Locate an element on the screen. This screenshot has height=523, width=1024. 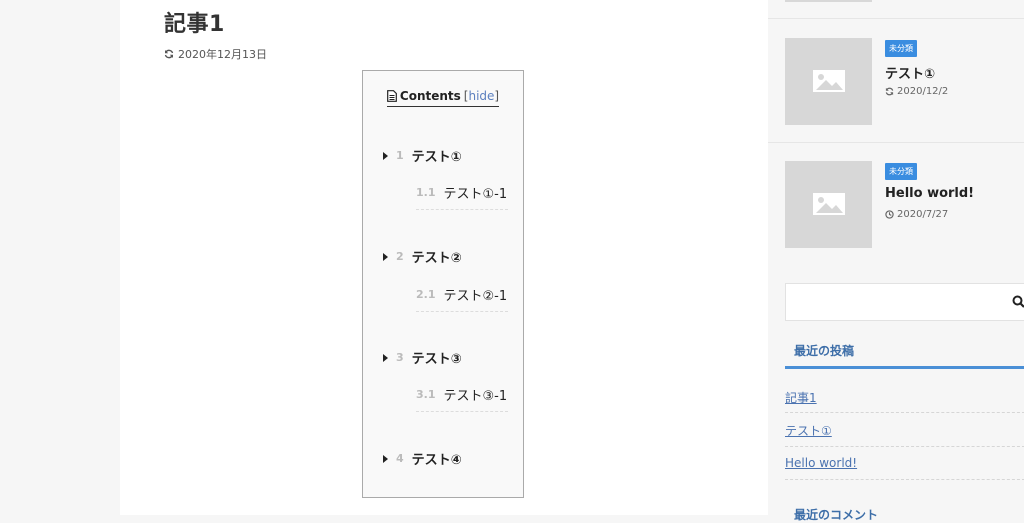
toc-item-3: 3 テスト③ is located at coordinates (422, 357).